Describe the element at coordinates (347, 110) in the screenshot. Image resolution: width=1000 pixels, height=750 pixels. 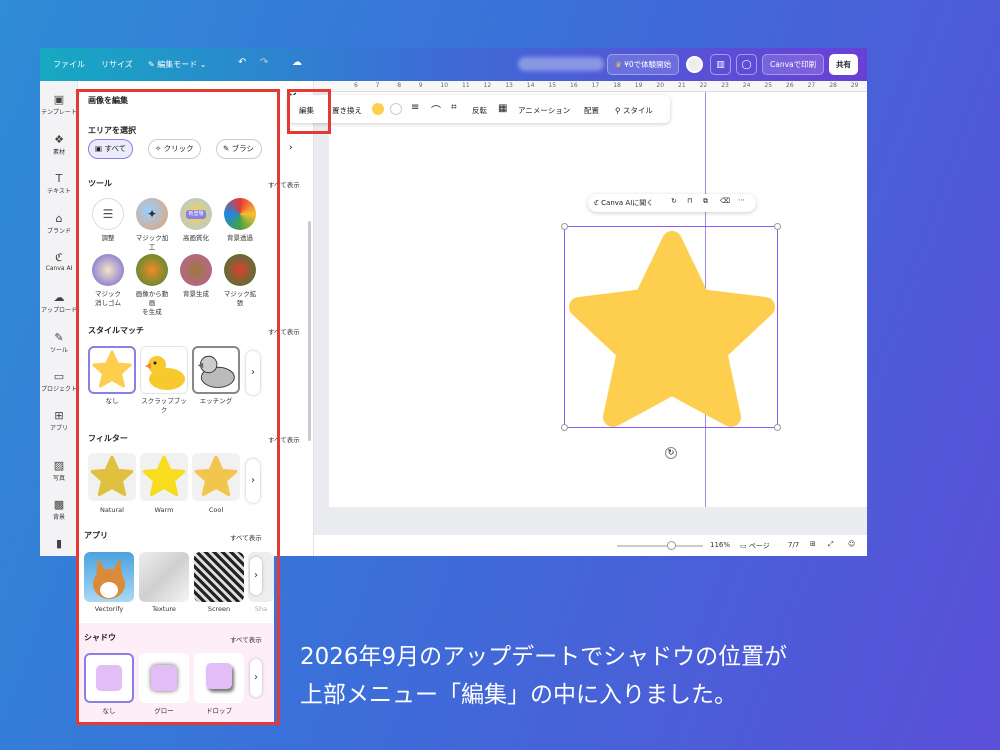
I see `replace-button: 置き換え` at that location.